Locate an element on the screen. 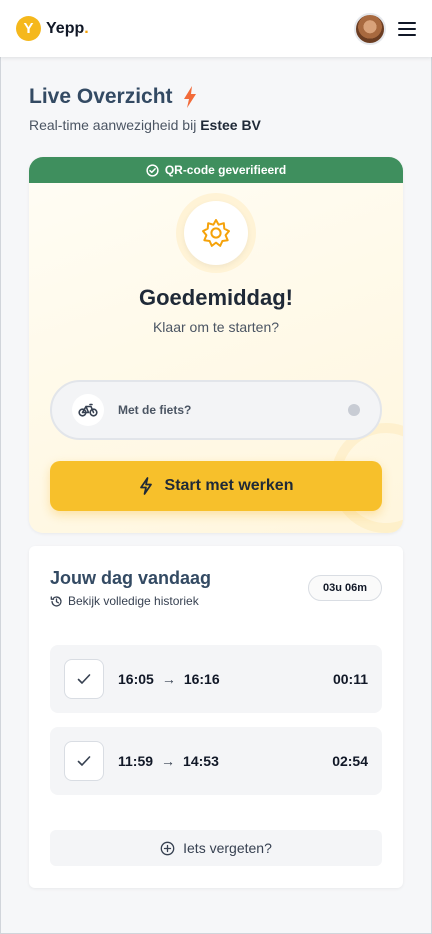  brand-name-text: Yepp is located at coordinates (65, 28).